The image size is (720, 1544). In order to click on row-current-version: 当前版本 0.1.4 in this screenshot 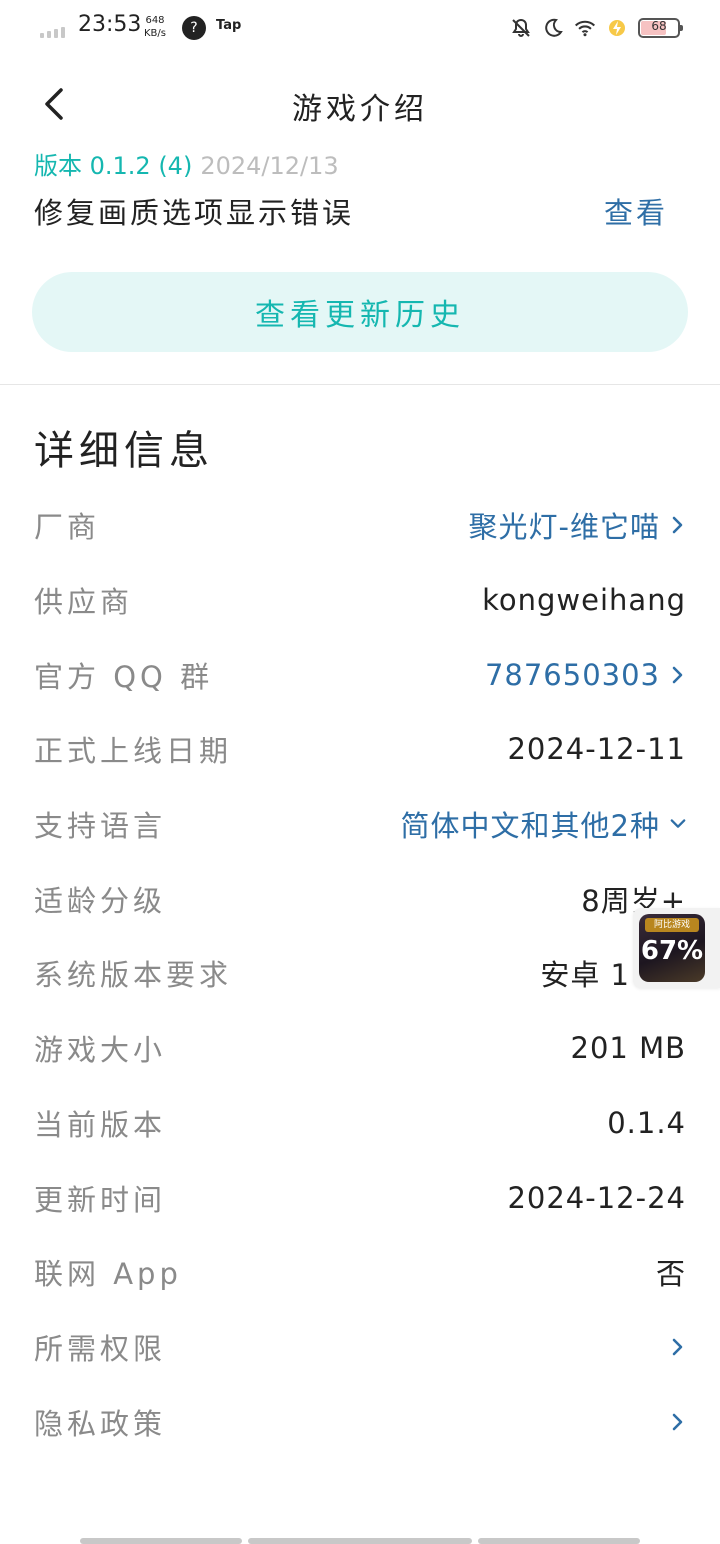, I will do `click(360, 1123)`.